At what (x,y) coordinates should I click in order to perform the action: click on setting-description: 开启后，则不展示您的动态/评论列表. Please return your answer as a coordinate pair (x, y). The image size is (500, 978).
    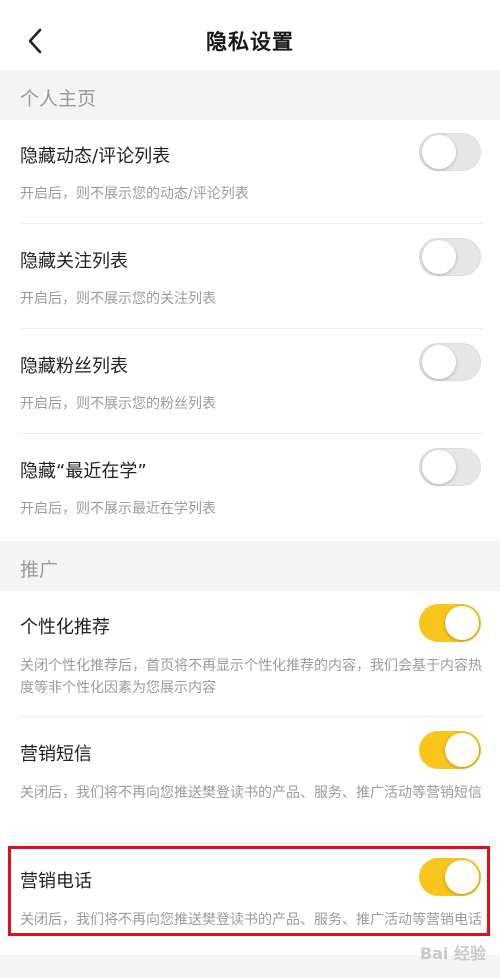
    Looking at the image, I should click on (134, 194).